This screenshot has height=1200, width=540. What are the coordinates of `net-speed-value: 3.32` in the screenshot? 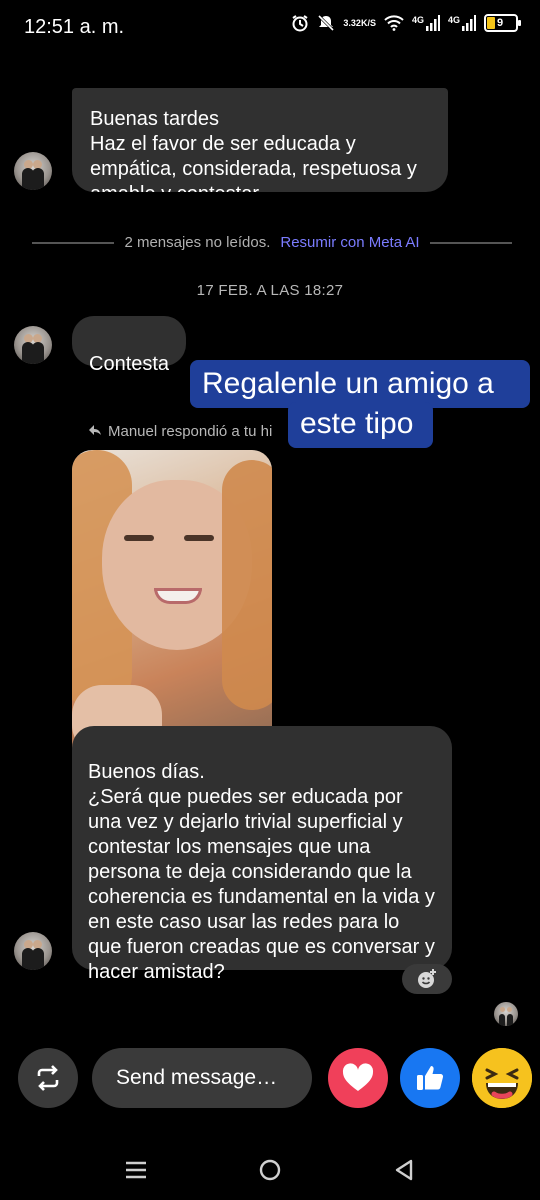 It's located at (352, 22).